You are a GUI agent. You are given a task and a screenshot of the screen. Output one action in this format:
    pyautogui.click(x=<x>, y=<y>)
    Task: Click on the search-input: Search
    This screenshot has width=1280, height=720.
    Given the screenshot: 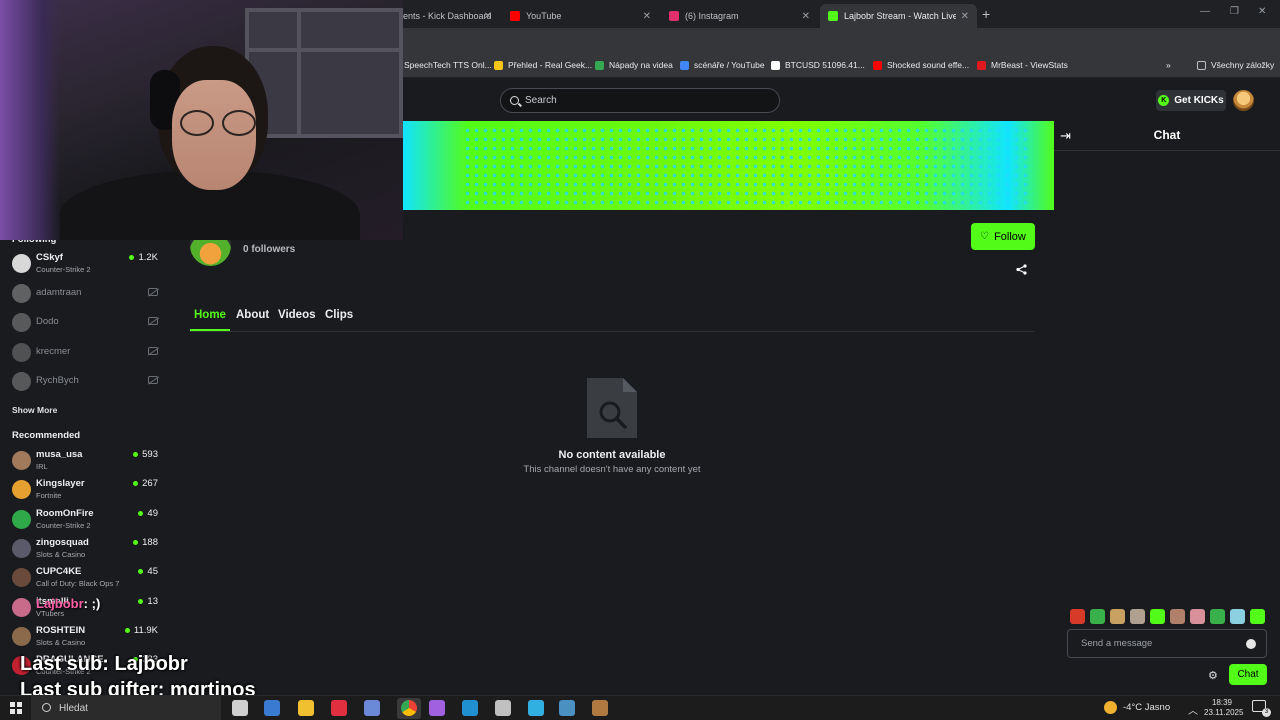 What is the action you would take?
    pyautogui.click(x=640, y=100)
    